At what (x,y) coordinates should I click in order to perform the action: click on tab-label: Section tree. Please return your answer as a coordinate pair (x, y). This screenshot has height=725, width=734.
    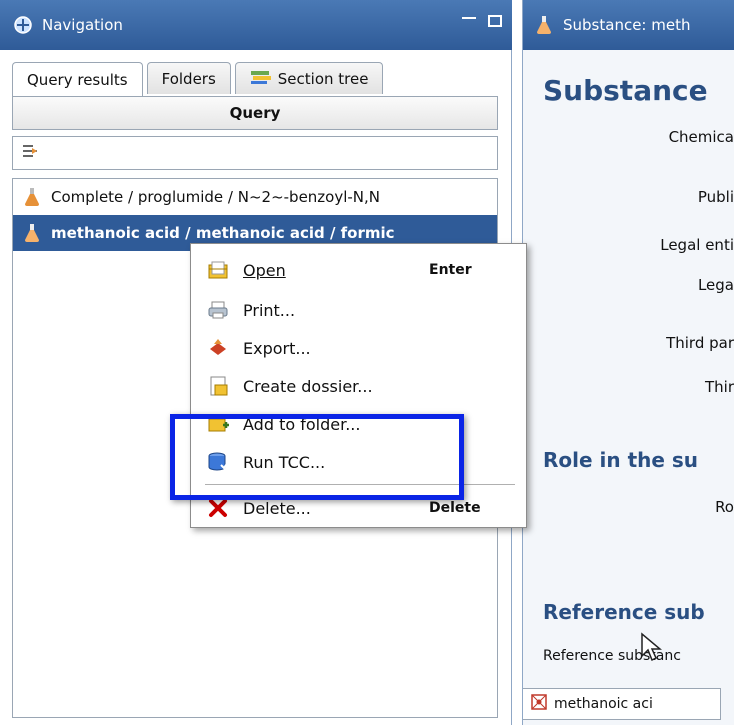
    Looking at the image, I should click on (323, 78).